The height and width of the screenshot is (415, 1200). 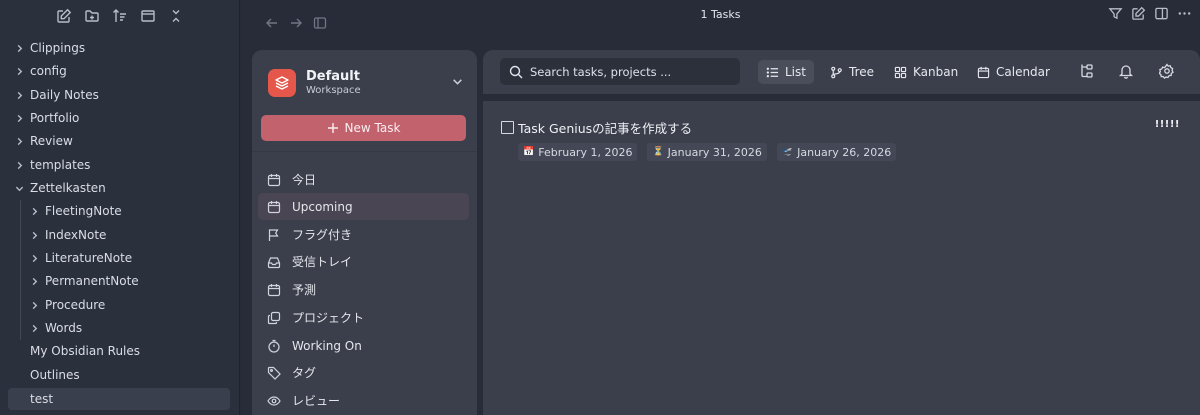 What do you see at coordinates (282, 83) in the screenshot?
I see `layers-icon` at bounding box center [282, 83].